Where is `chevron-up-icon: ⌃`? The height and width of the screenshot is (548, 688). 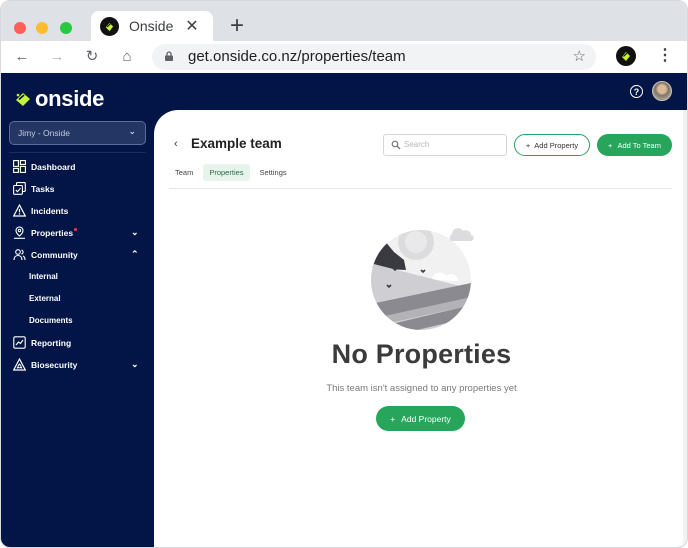 chevron-up-icon: ⌃ is located at coordinates (135, 254).